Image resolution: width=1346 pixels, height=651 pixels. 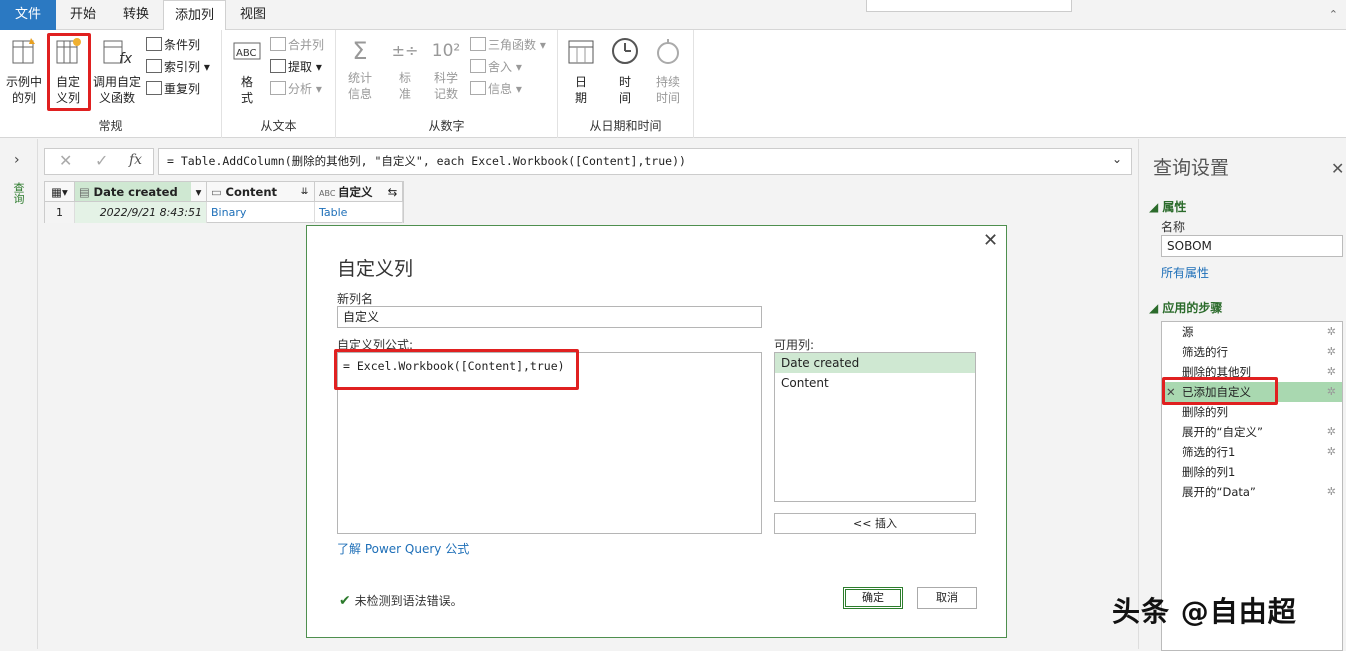 I want to click on extract-button: 提取 ▾, so click(x=296, y=67).